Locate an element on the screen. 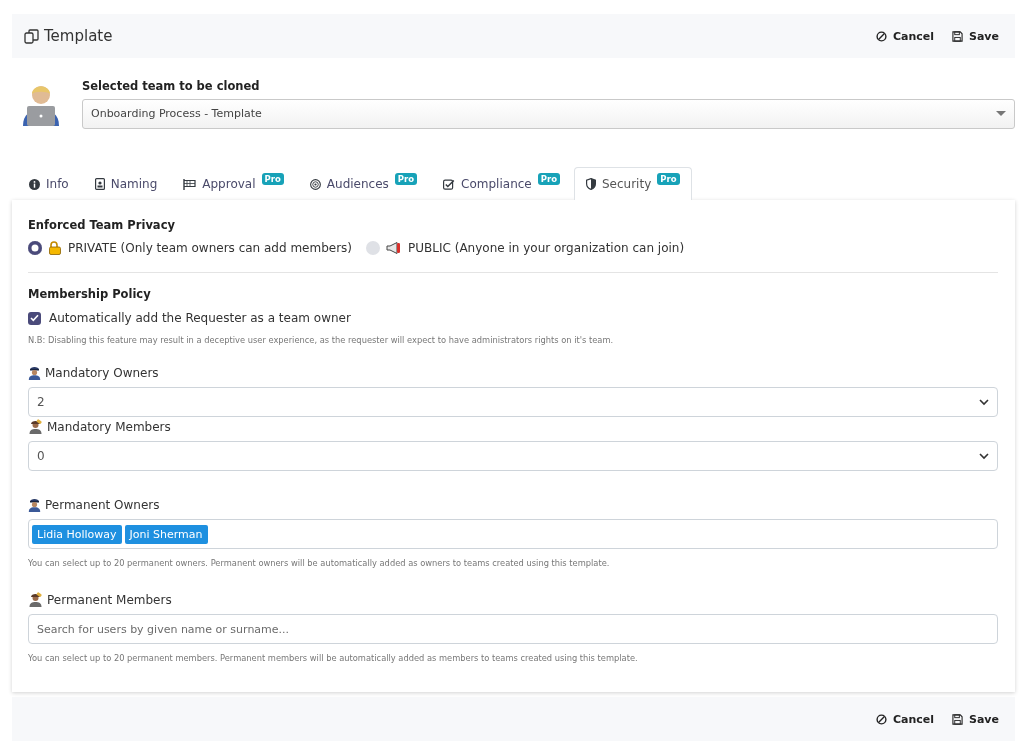 The height and width of the screenshot is (753, 1024). help-text: You can select up to 20 permanent owners. Permanent owners will be automatically added as owners to teams created using this template. is located at coordinates (319, 563).